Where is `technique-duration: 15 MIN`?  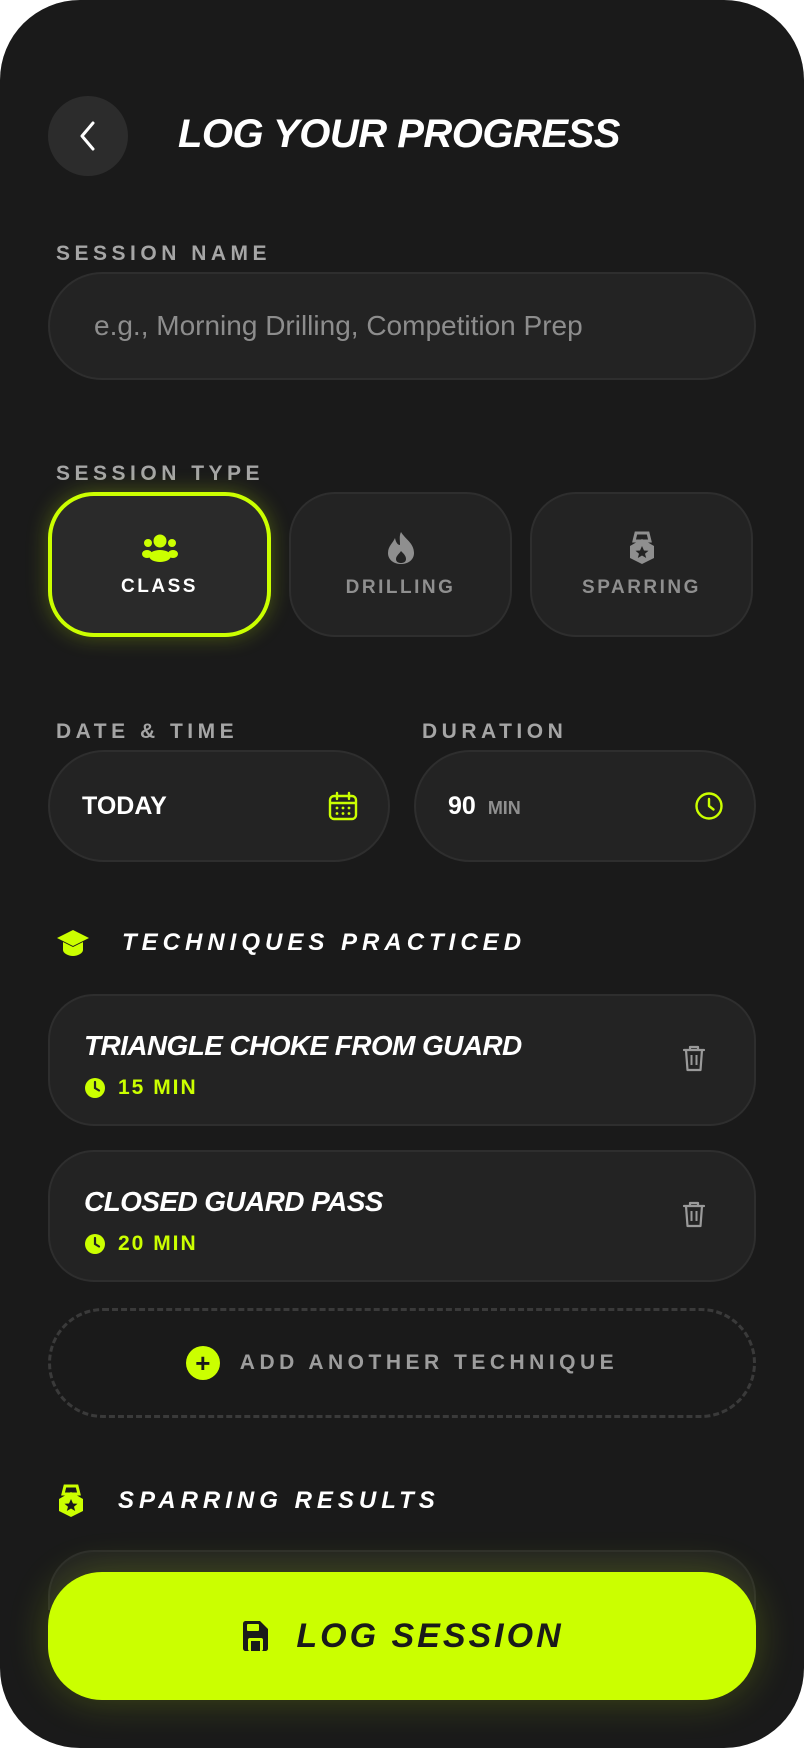
technique-duration: 15 MIN is located at coordinates (141, 1088).